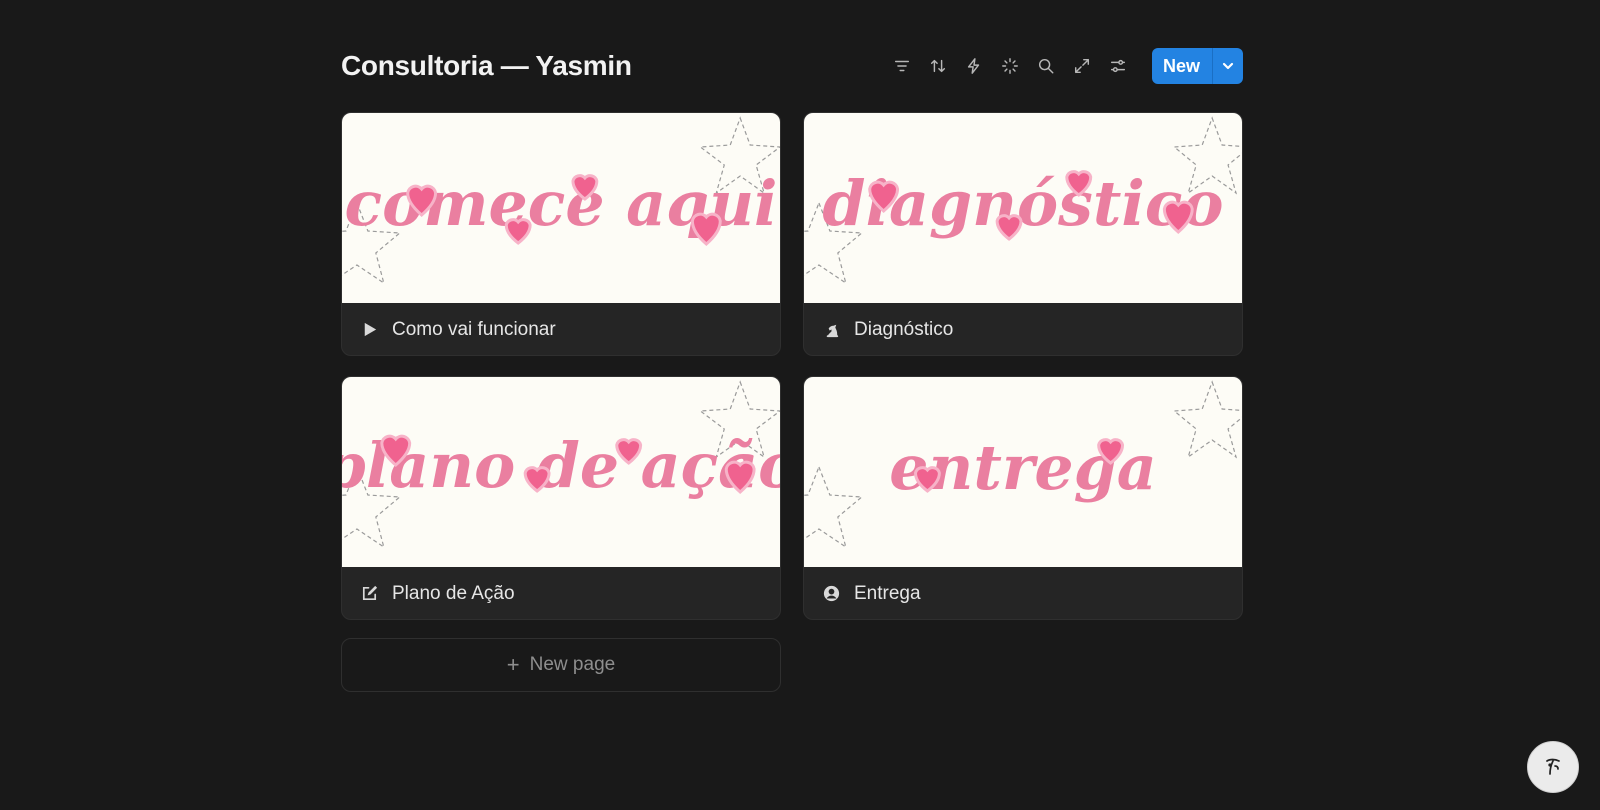 The image size is (1600, 810). I want to click on sort-icon, so click(938, 66).